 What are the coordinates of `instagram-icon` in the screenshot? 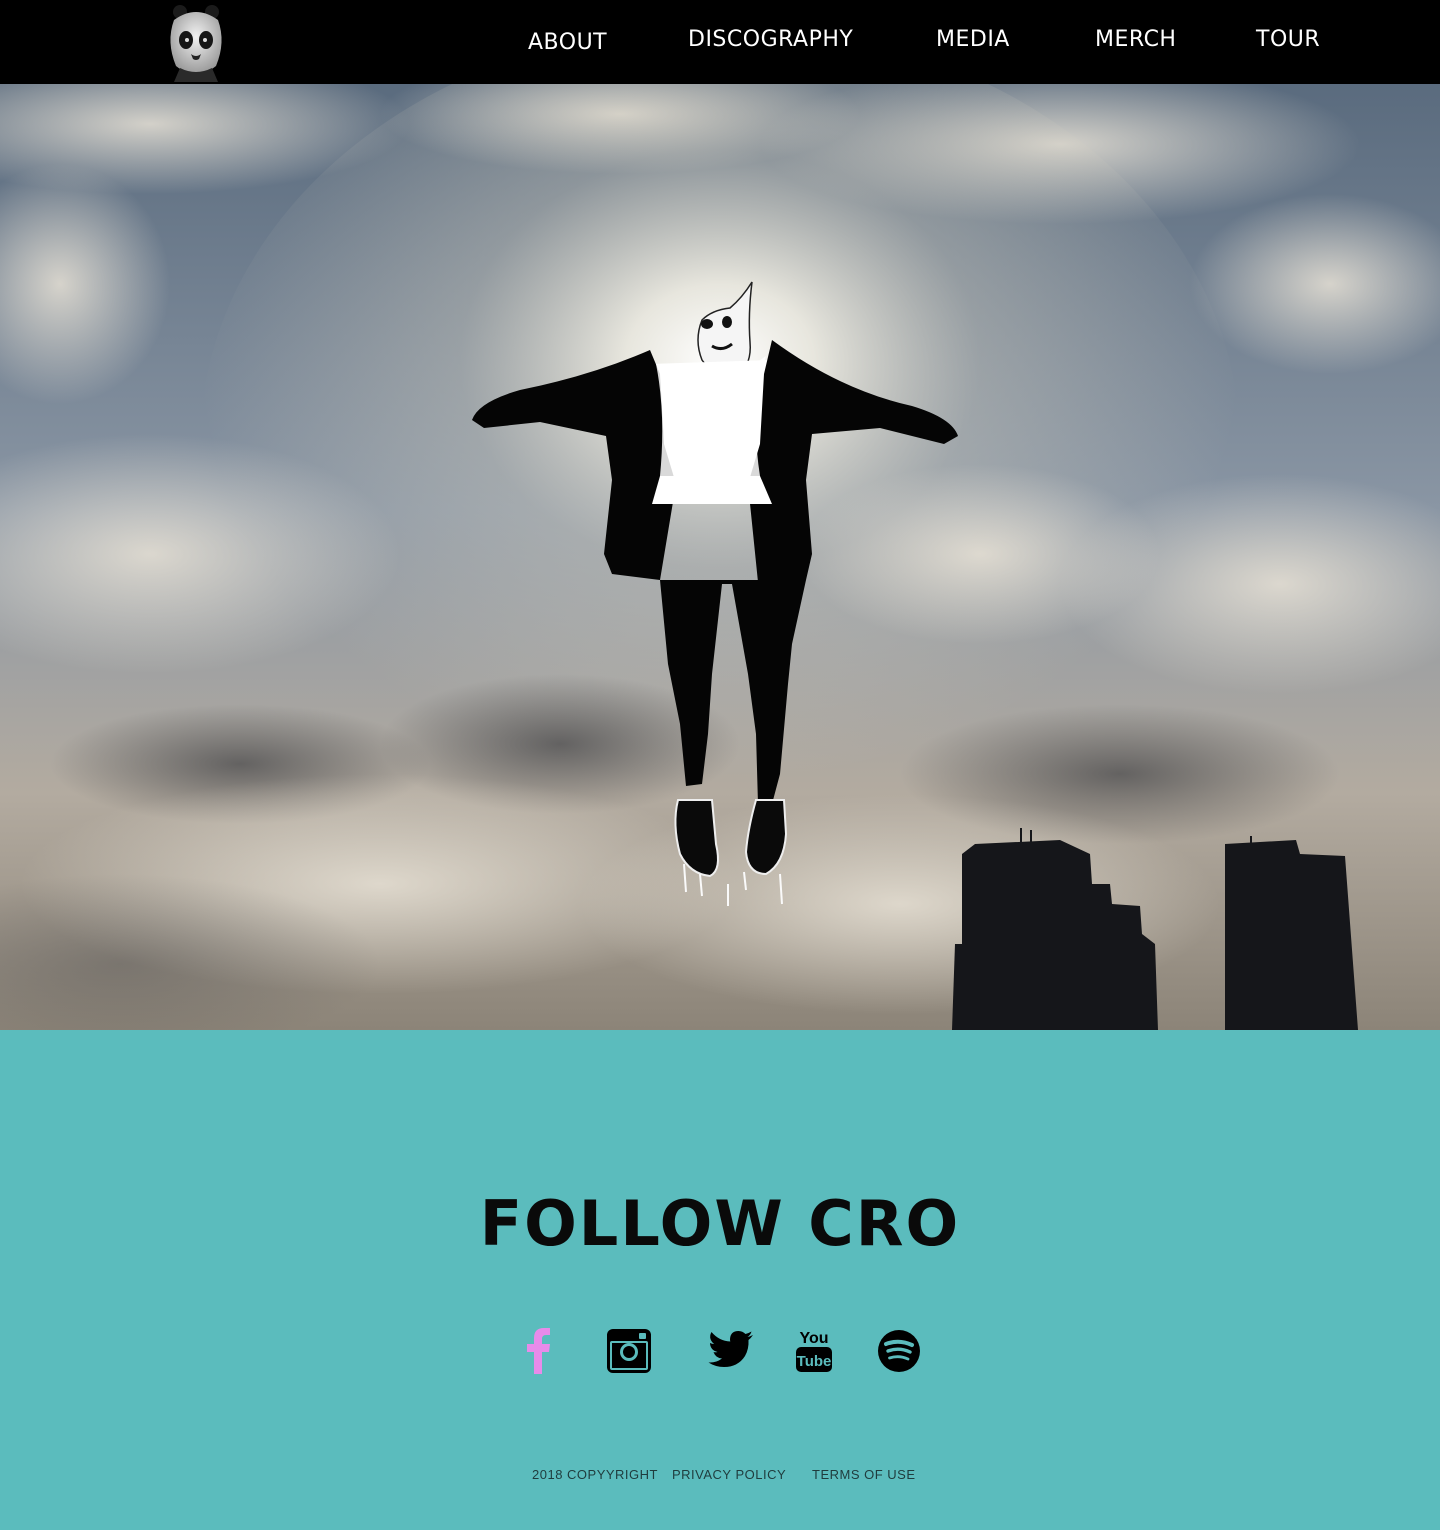 It's located at (629, 1351).